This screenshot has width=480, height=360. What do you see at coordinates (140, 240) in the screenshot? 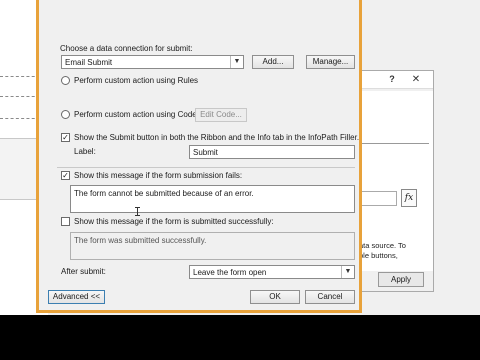
I see `success-message-value: The form was submitted successfully.` at bounding box center [140, 240].